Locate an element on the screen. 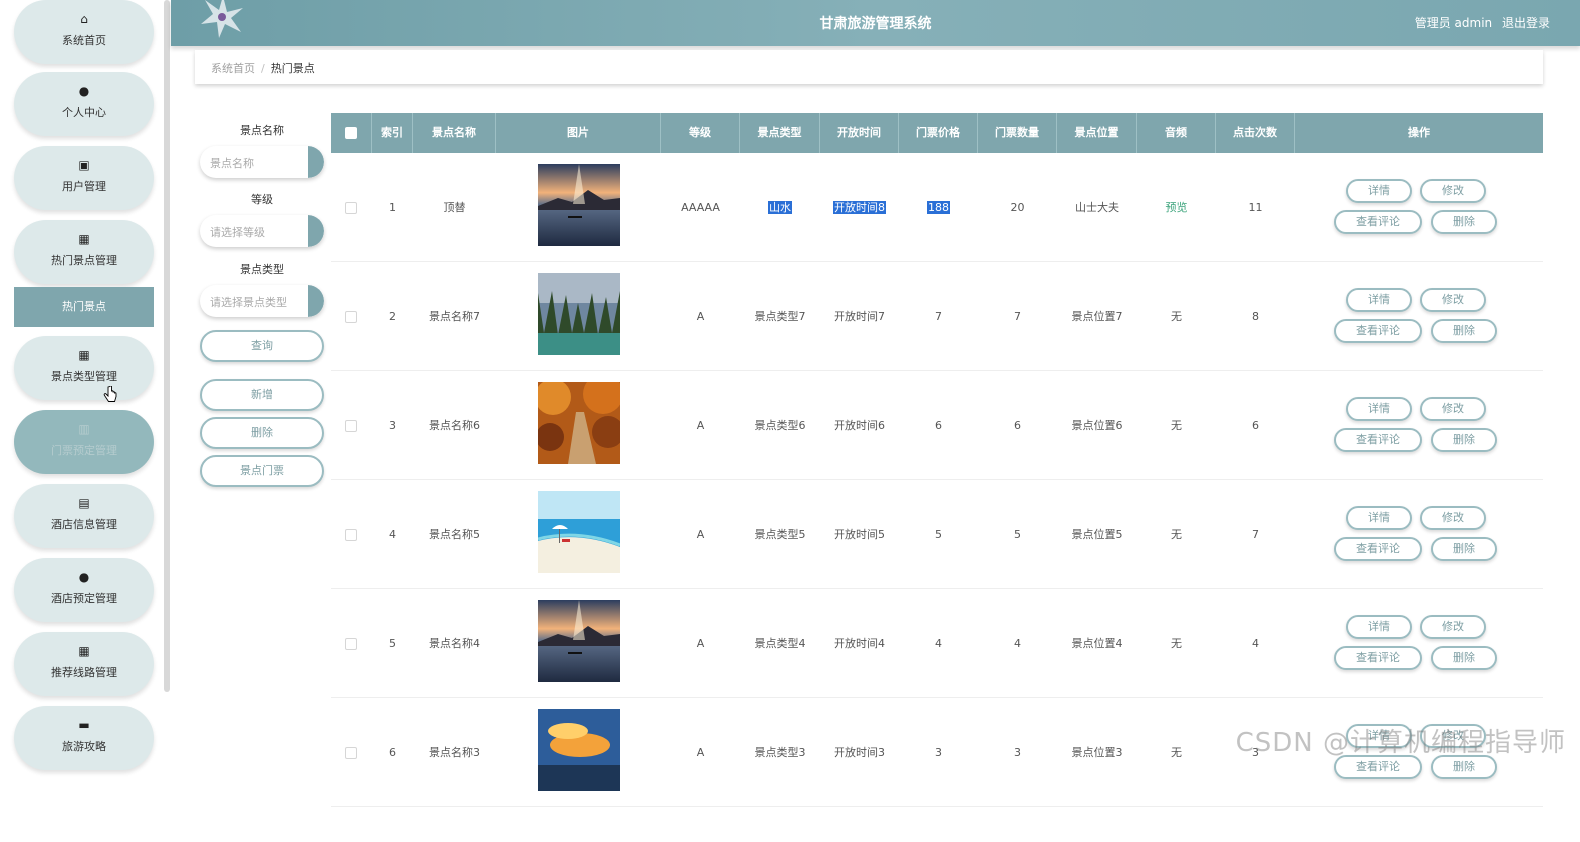  cell-name: 景点名称6 is located at coordinates (454, 425).